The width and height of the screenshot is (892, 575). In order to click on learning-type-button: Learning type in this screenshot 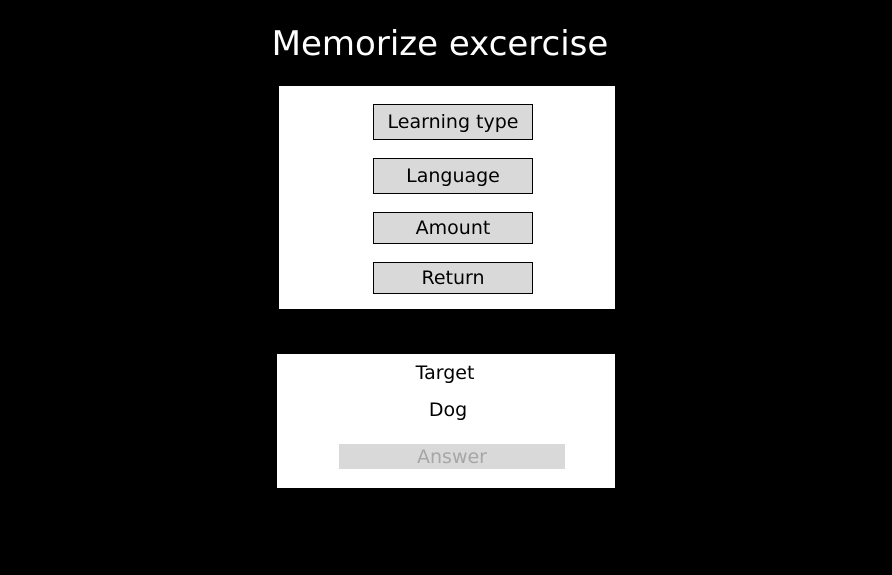, I will do `click(453, 122)`.